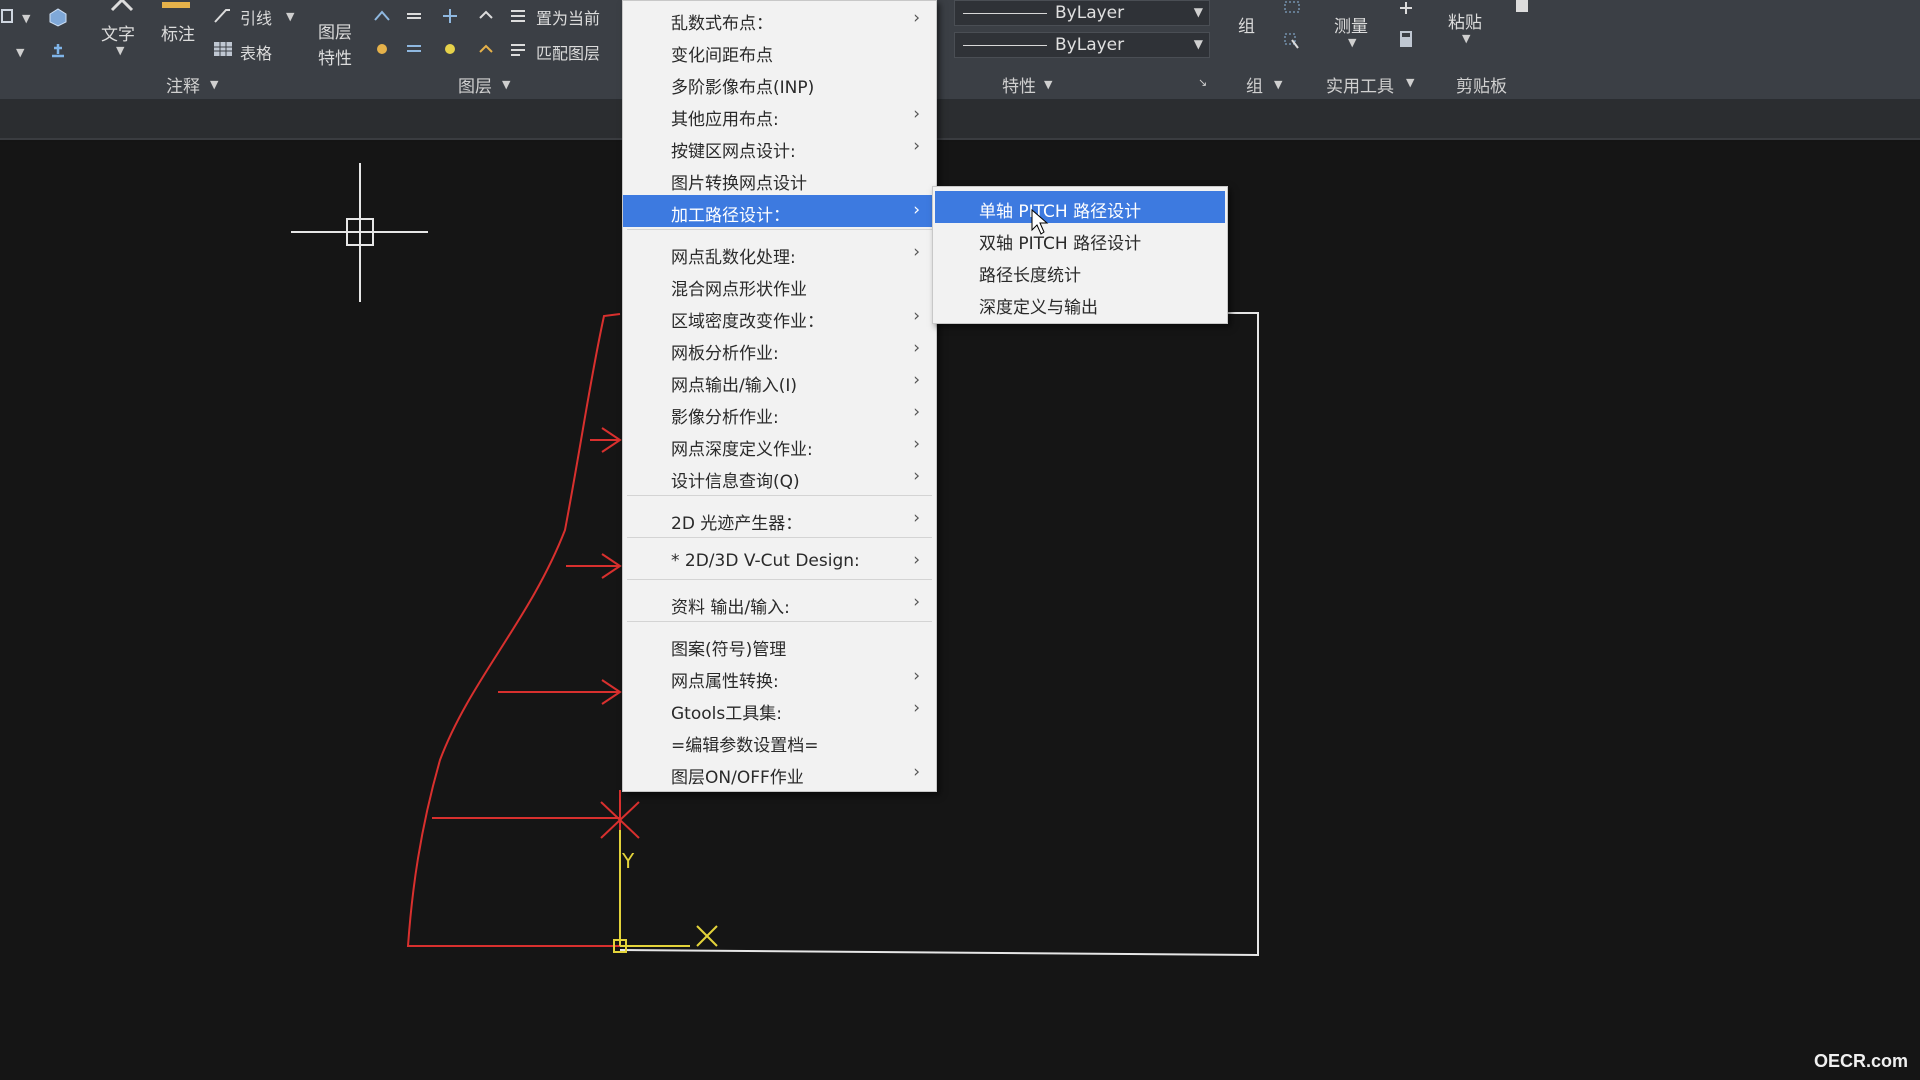  I want to click on menu-item: 区域密度改变作业： ›, so click(779, 317).